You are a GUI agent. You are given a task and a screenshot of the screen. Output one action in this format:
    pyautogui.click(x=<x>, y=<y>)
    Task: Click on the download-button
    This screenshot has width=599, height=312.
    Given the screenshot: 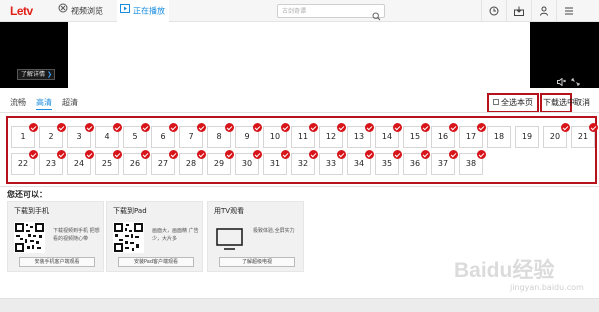 What is the action you would take?
    pyautogui.click(x=518, y=11)
    